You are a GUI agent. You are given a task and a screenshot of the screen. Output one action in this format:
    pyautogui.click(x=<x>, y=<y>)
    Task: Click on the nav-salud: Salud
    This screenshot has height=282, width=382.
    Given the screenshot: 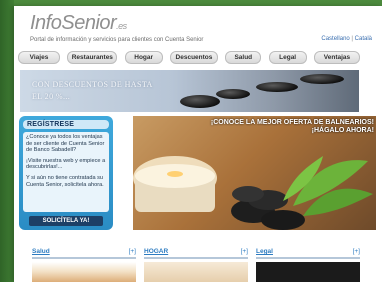 What is the action you would take?
    pyautogui.click(x=243, y=57)
    